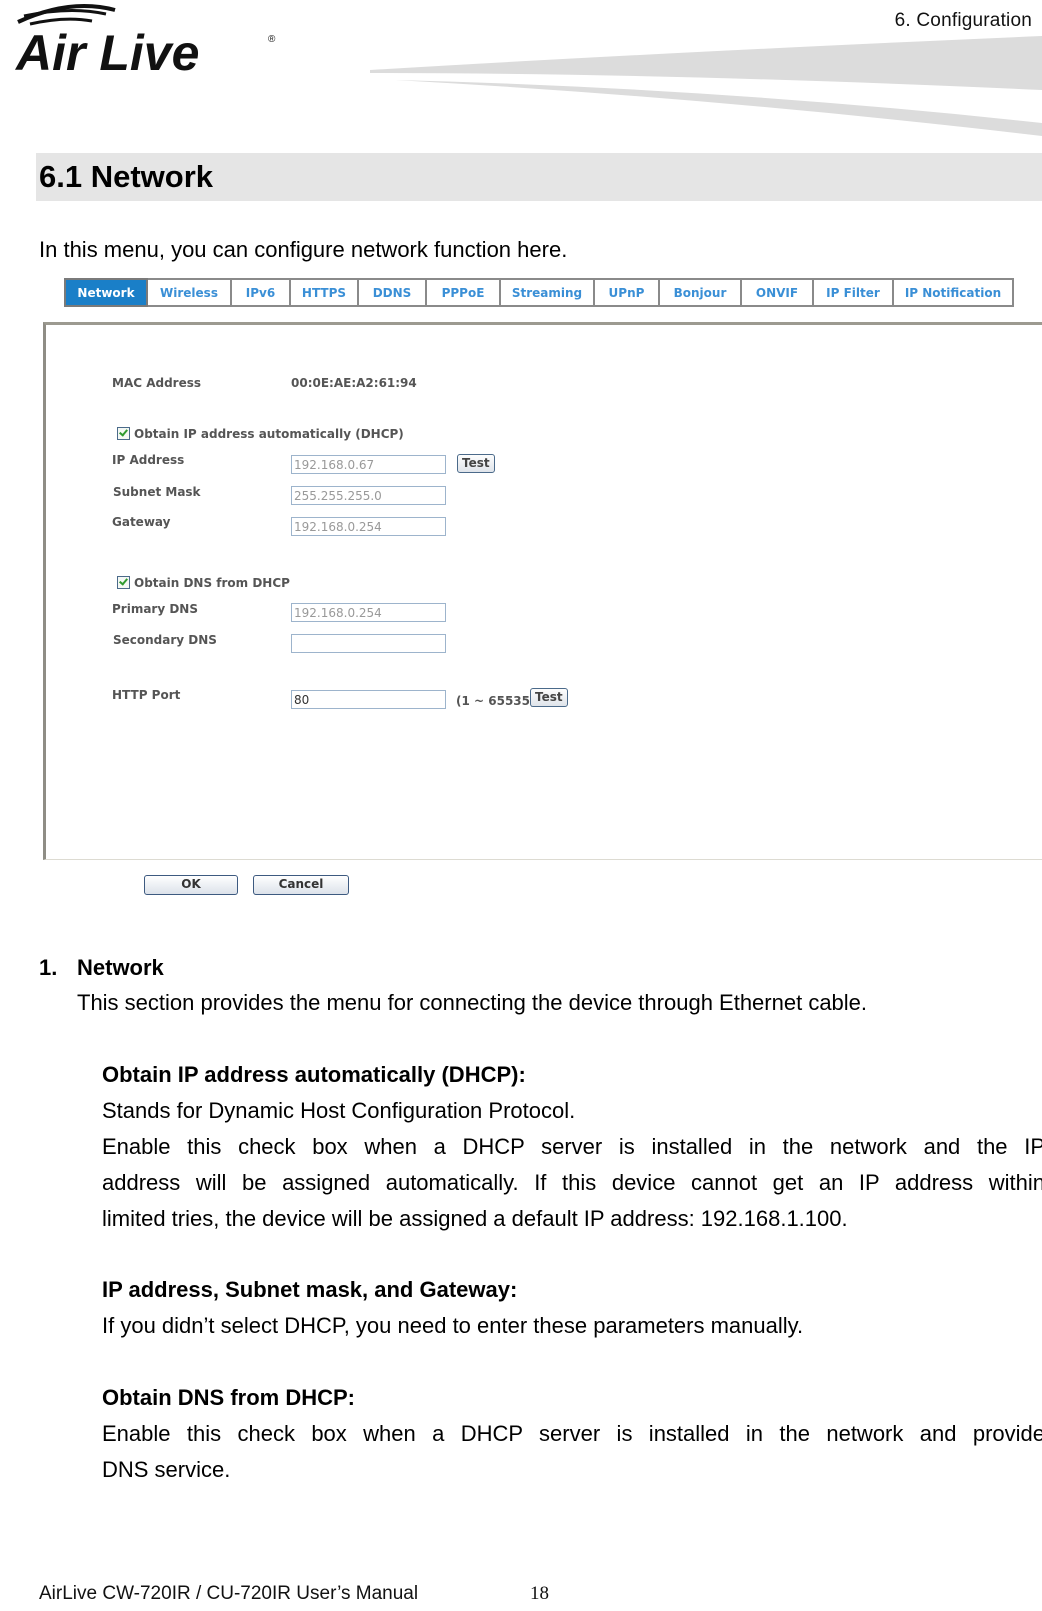  Describe the element at coordinates (368, 526) in the screenshot. I see `gateway-input: 192.168.0.254` at that location.